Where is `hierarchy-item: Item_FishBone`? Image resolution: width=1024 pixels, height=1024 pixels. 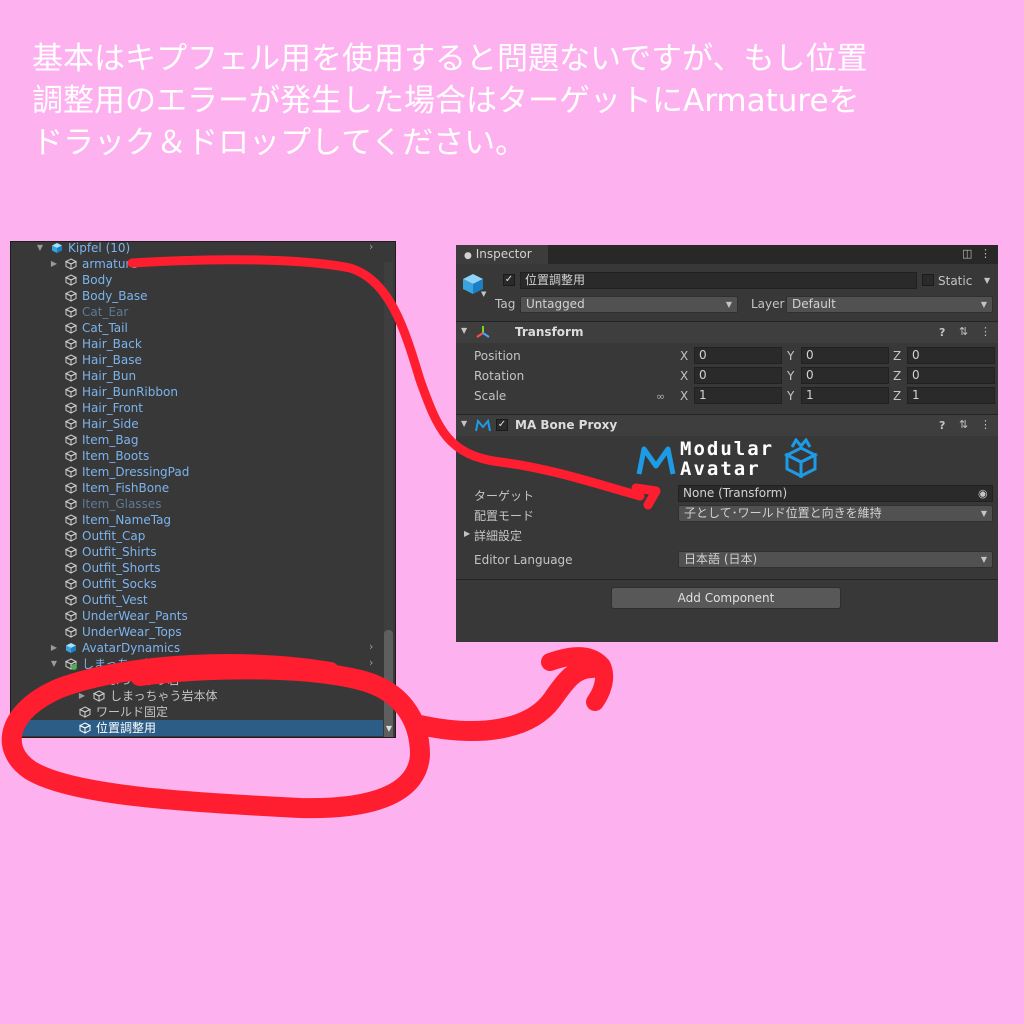
hierarchy-item: Item_FishBone is located at coordinates (197, 488).